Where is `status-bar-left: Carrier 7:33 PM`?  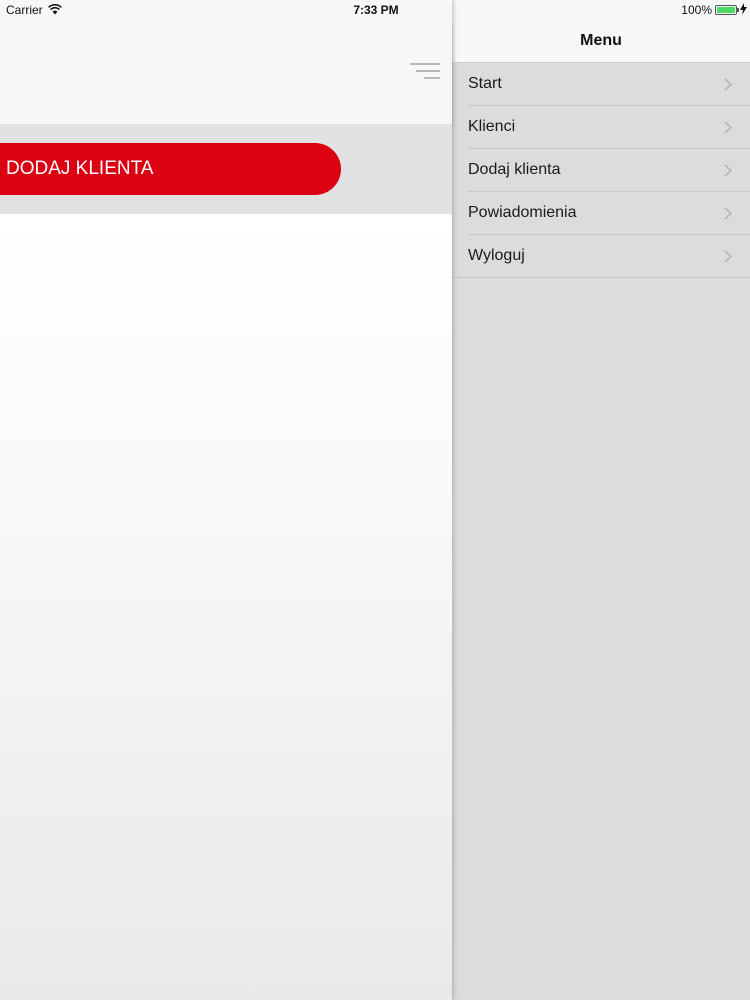
status-bar-left: Carrier 7:33 PM is located at coordinates (226, 10).